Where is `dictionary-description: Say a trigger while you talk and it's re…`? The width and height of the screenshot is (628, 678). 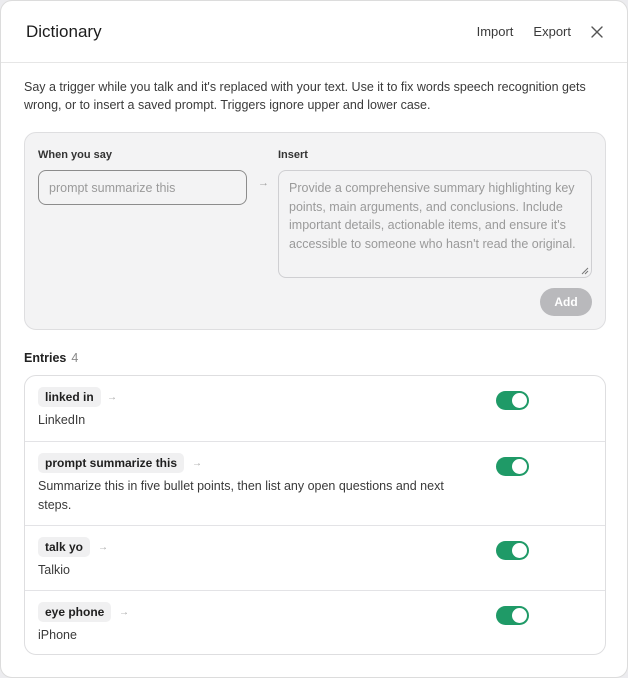
dictionary-description: Say a trigger while you talk and it's re… is located at coordinates (305, 96).